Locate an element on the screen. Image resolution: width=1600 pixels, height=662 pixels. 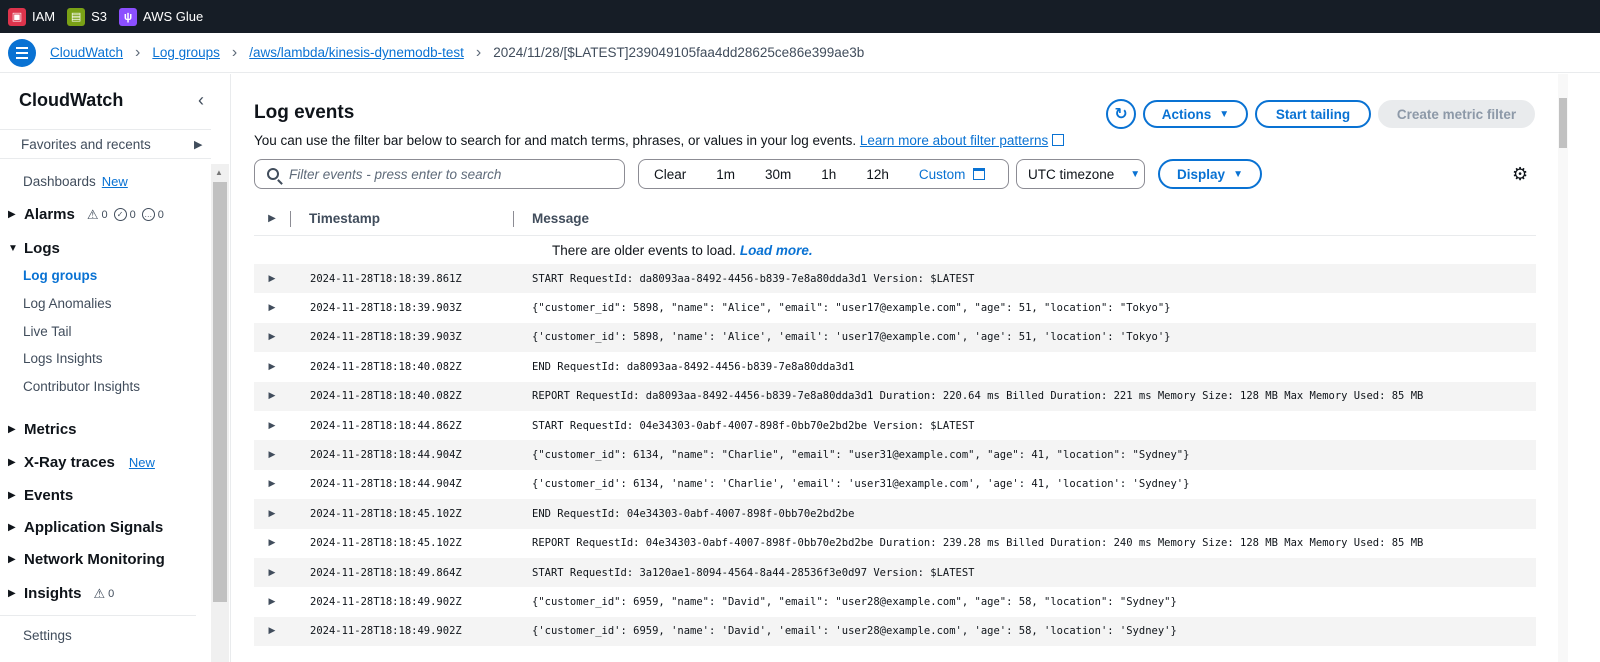
sidebar-section-metrics: ▶ Metrics is located at coordinates (42, 429).